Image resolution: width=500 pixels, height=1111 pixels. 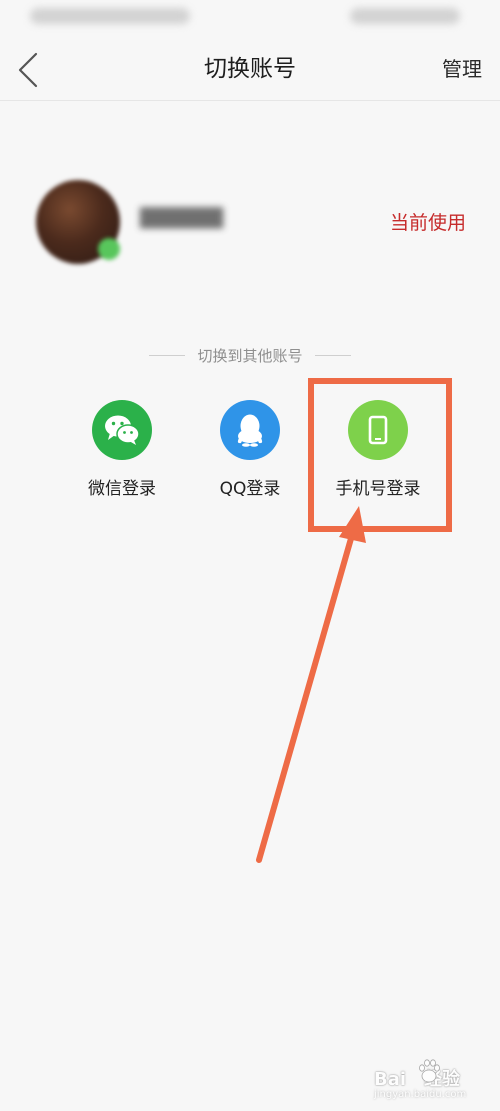 I want to click on current-account-row: ██████ 当前使用, so click(x=250, y=220).